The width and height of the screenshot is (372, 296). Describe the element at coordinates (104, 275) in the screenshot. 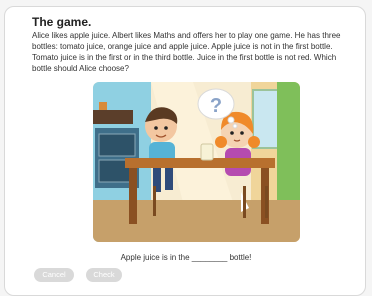

I see `check-button: Check` at that location.